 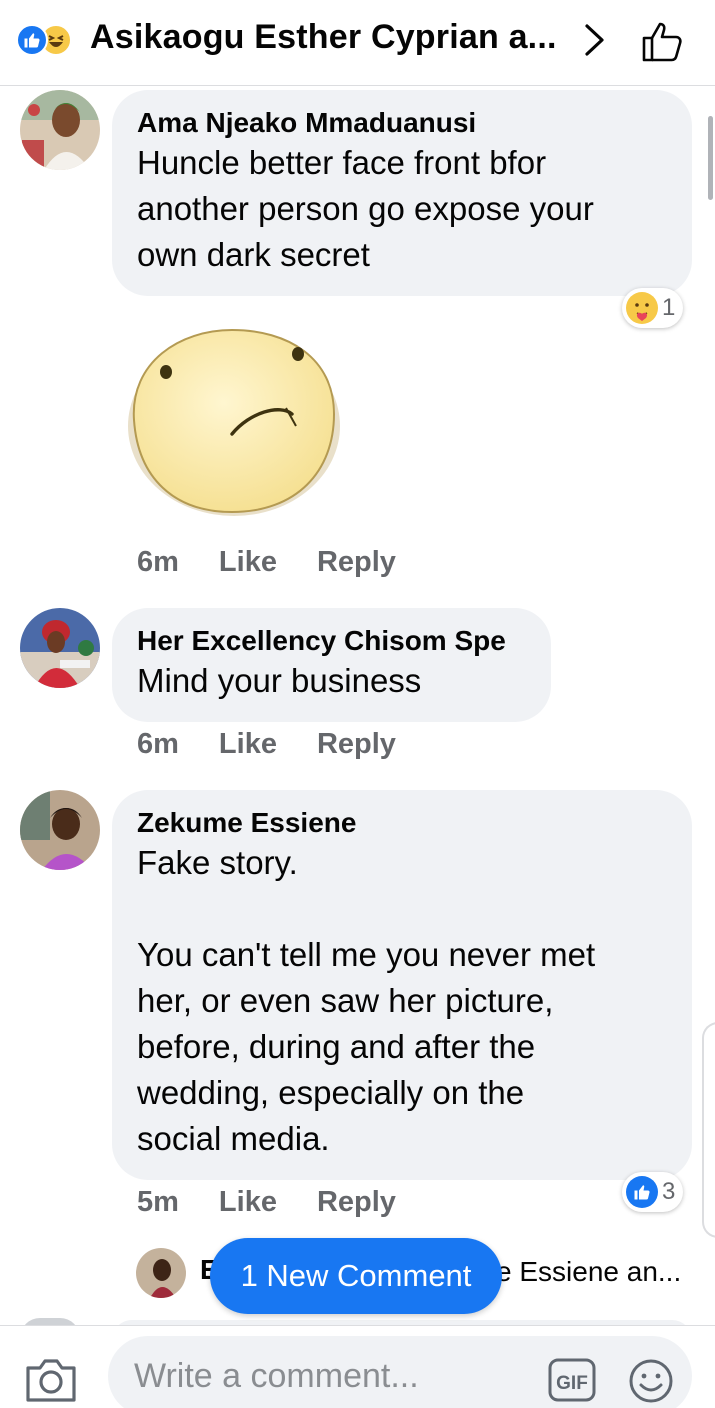 I want to click on comment-input, so click(x=400, y=1372).